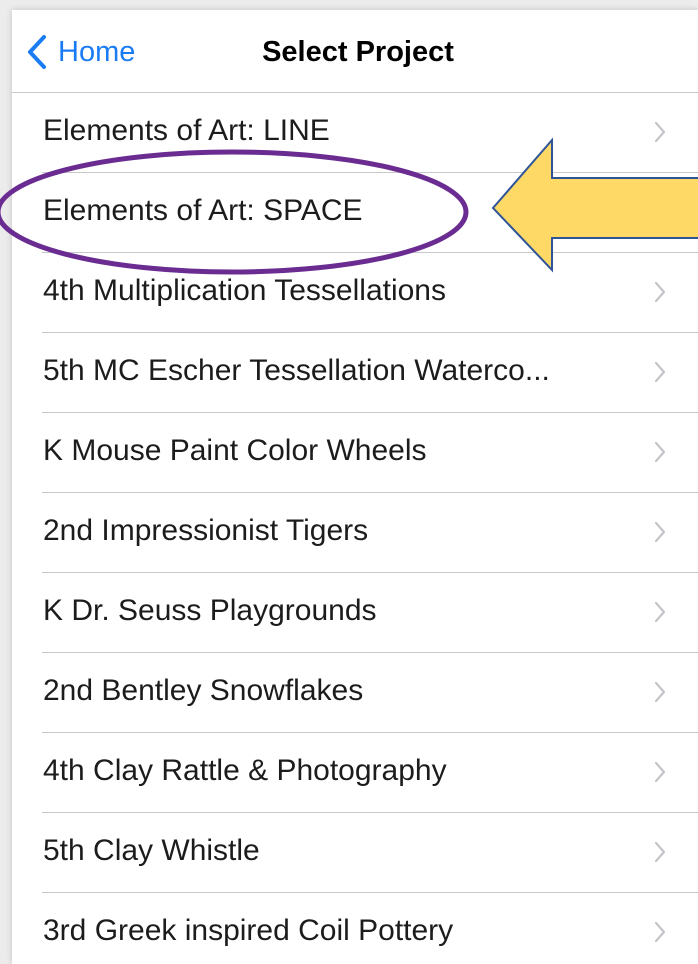 This screenshot has width=698, height=964. I want to click on project-row: 2nd Impressionist Tigers, so click(355, 533).